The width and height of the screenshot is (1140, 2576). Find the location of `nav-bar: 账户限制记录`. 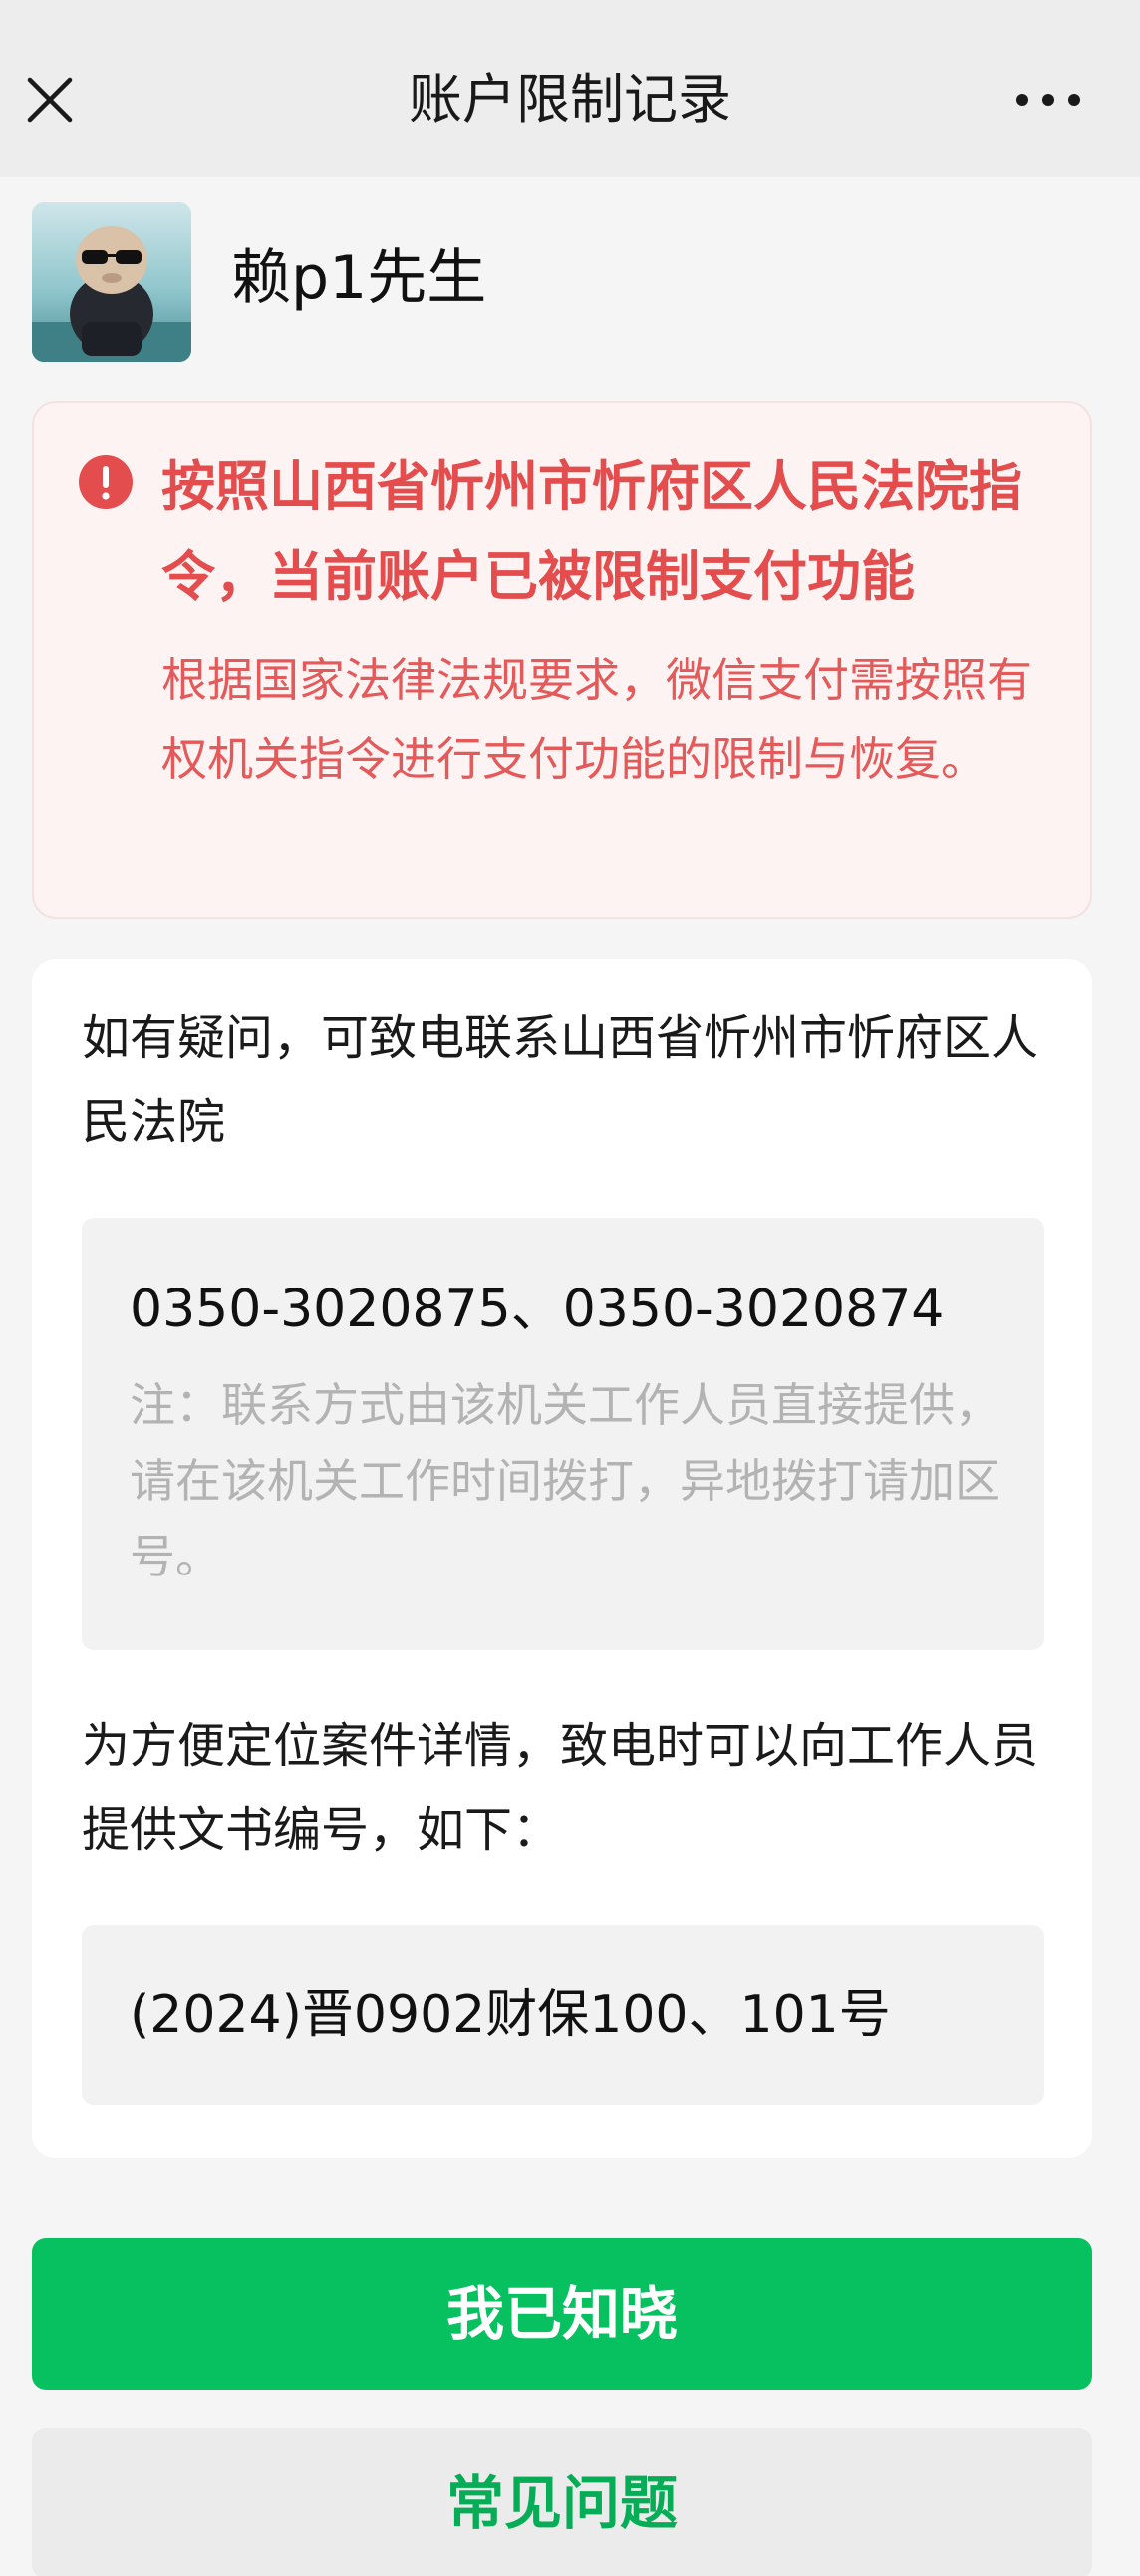

nav-bar: 账户限制记录 is located at coordinates (570, 88).